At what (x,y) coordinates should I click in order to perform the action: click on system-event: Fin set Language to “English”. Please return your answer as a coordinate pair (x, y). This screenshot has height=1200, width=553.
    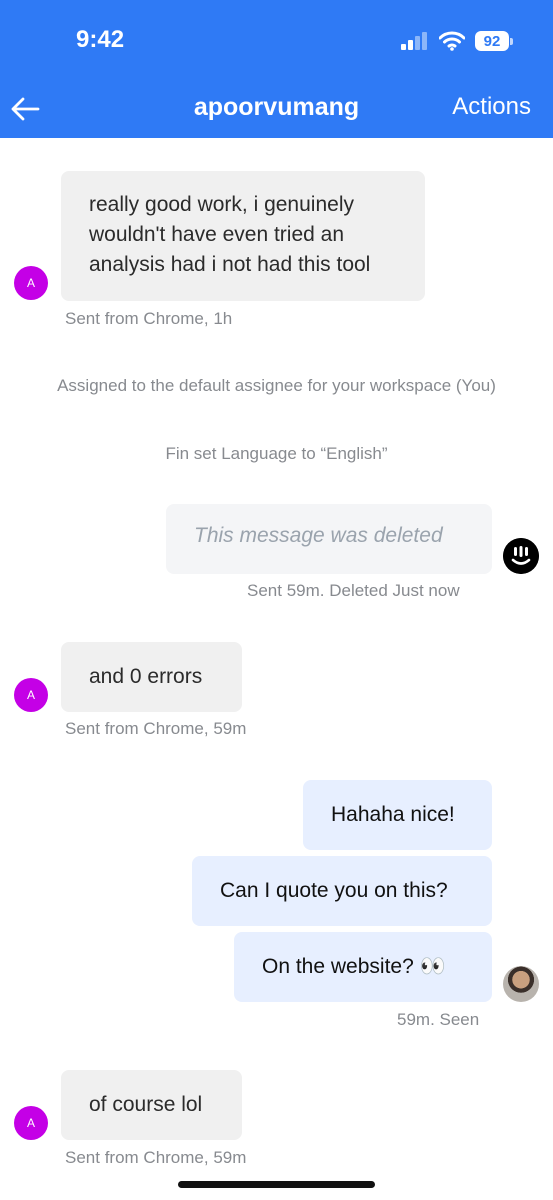
    Looking at the image, I should click on (276, 453).